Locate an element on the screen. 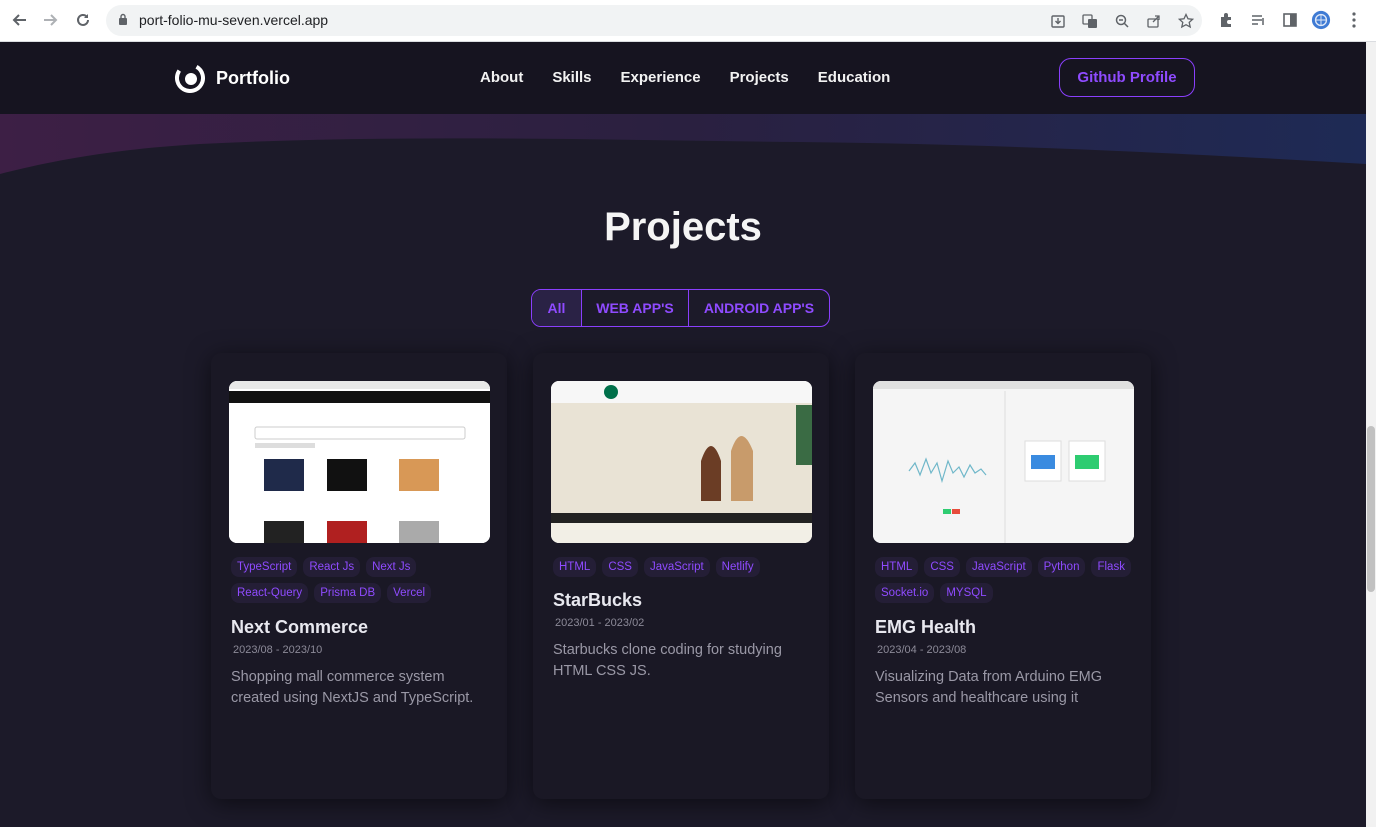  project-date: 2023/08 - 2023/10 is located at coordinates (278, 650).